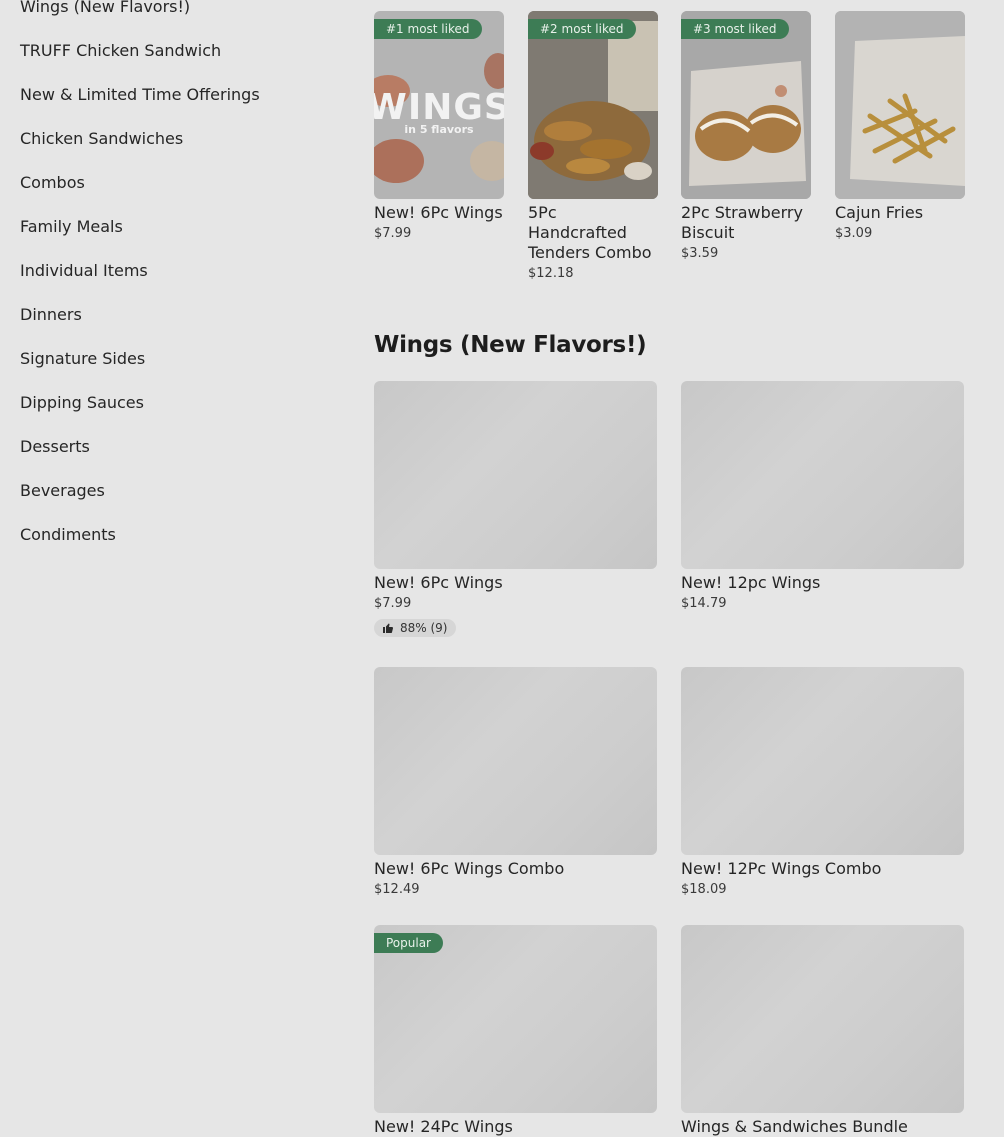 The width and height of the screenshot is (1004, 1137). I want to click on section-title: Wings (New Flavors!), so click(510, 345).